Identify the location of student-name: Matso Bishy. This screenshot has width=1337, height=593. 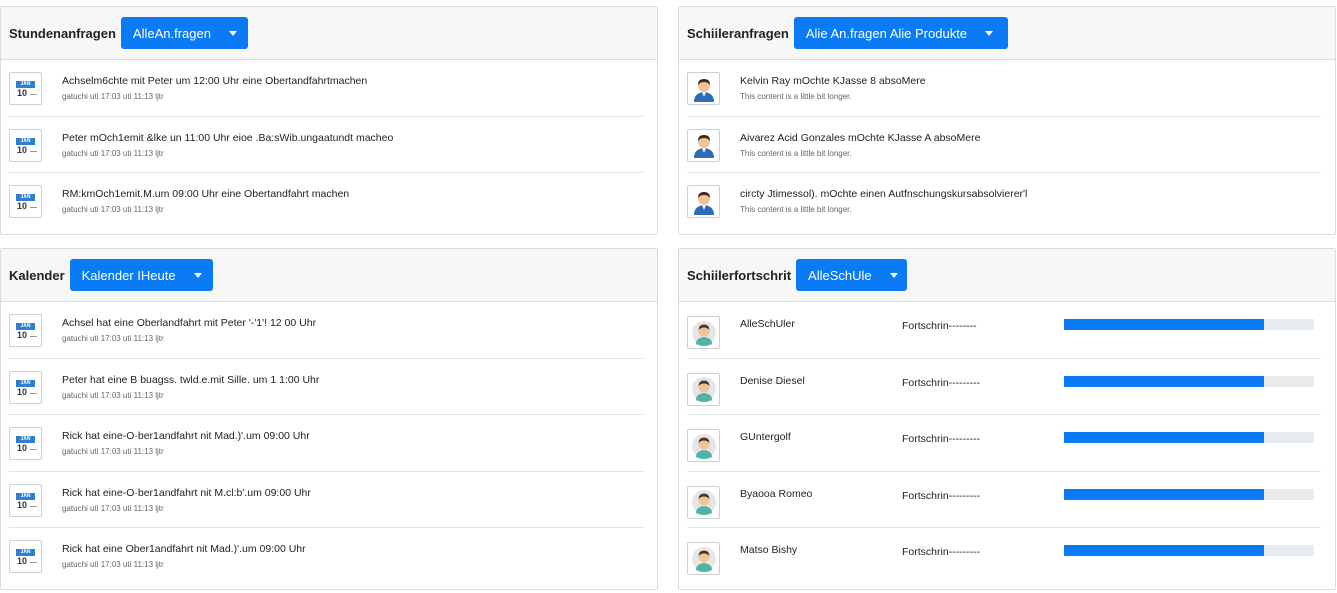
(769, 550).